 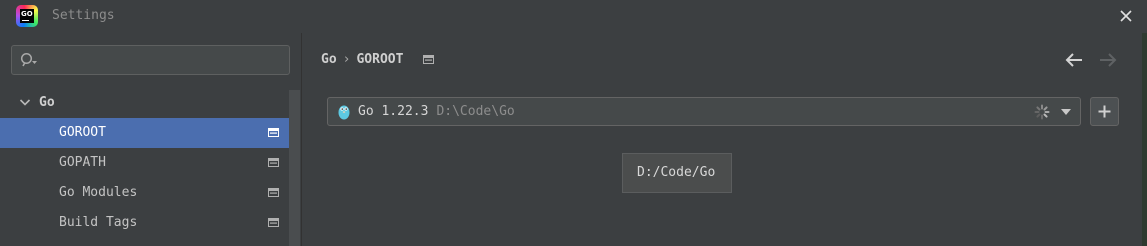 I want to click on add-sdk-button, so click(x=1104, y=111).